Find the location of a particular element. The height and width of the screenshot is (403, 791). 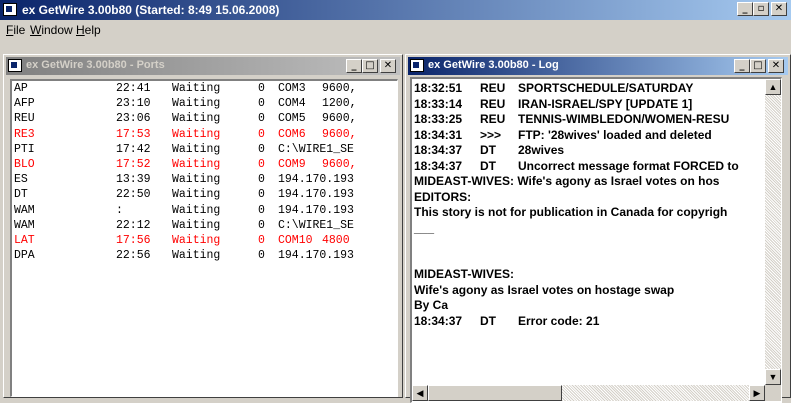

port-time: 22:50 is located at coordinates (133, 195).